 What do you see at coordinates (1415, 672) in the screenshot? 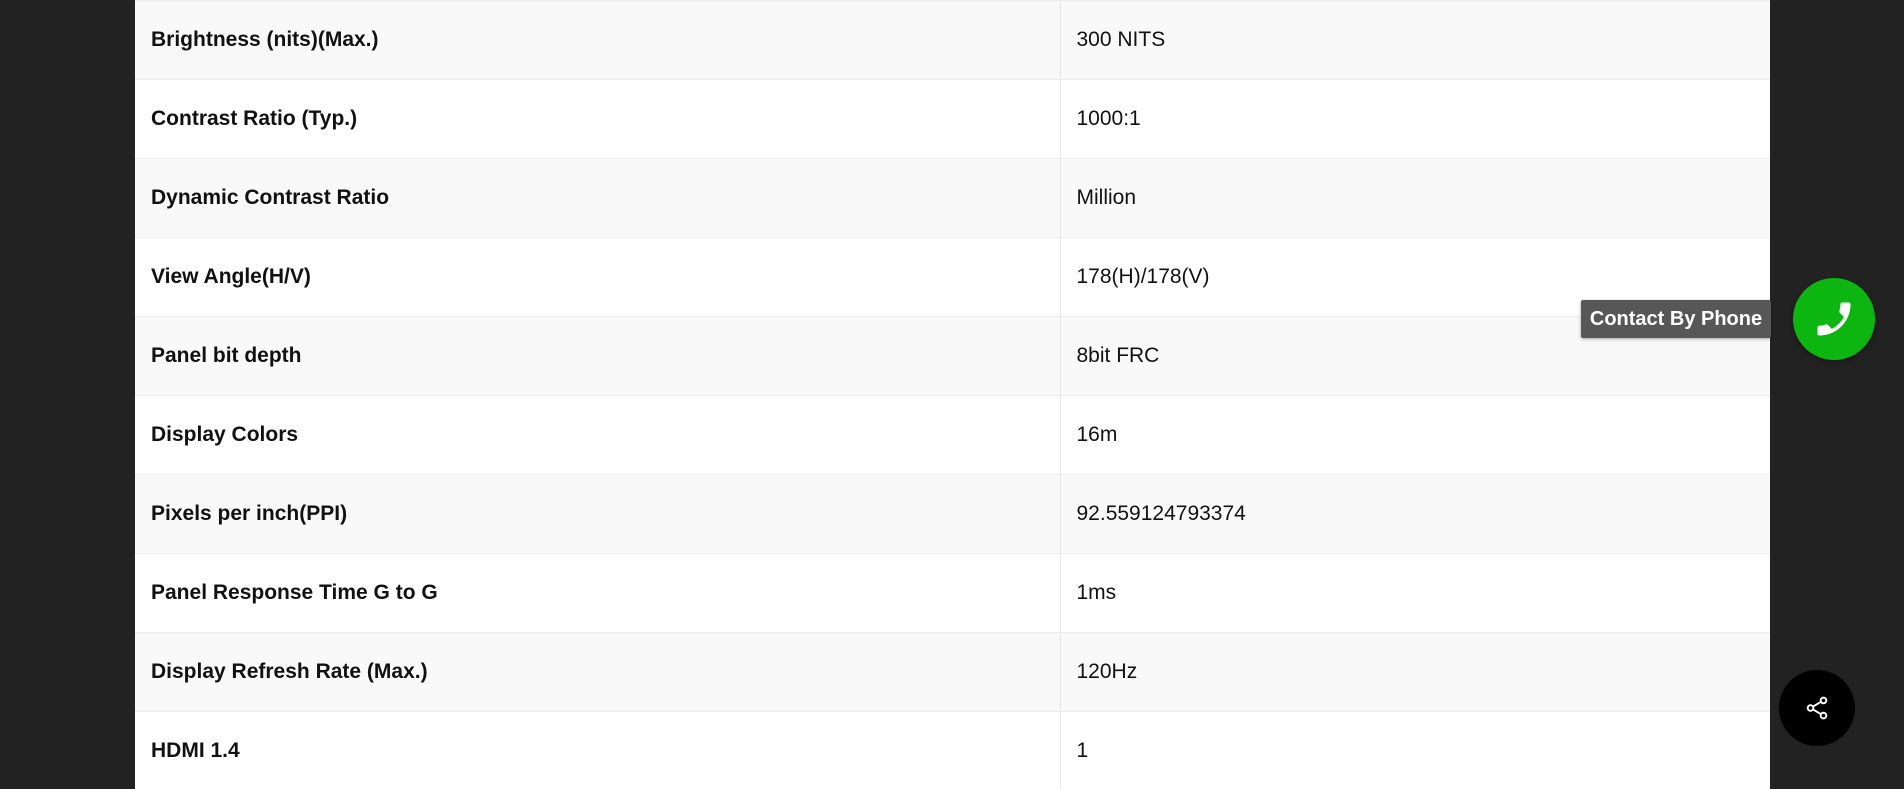
I see `spec-value: 120Hz` at bounding box center [1415, 672].